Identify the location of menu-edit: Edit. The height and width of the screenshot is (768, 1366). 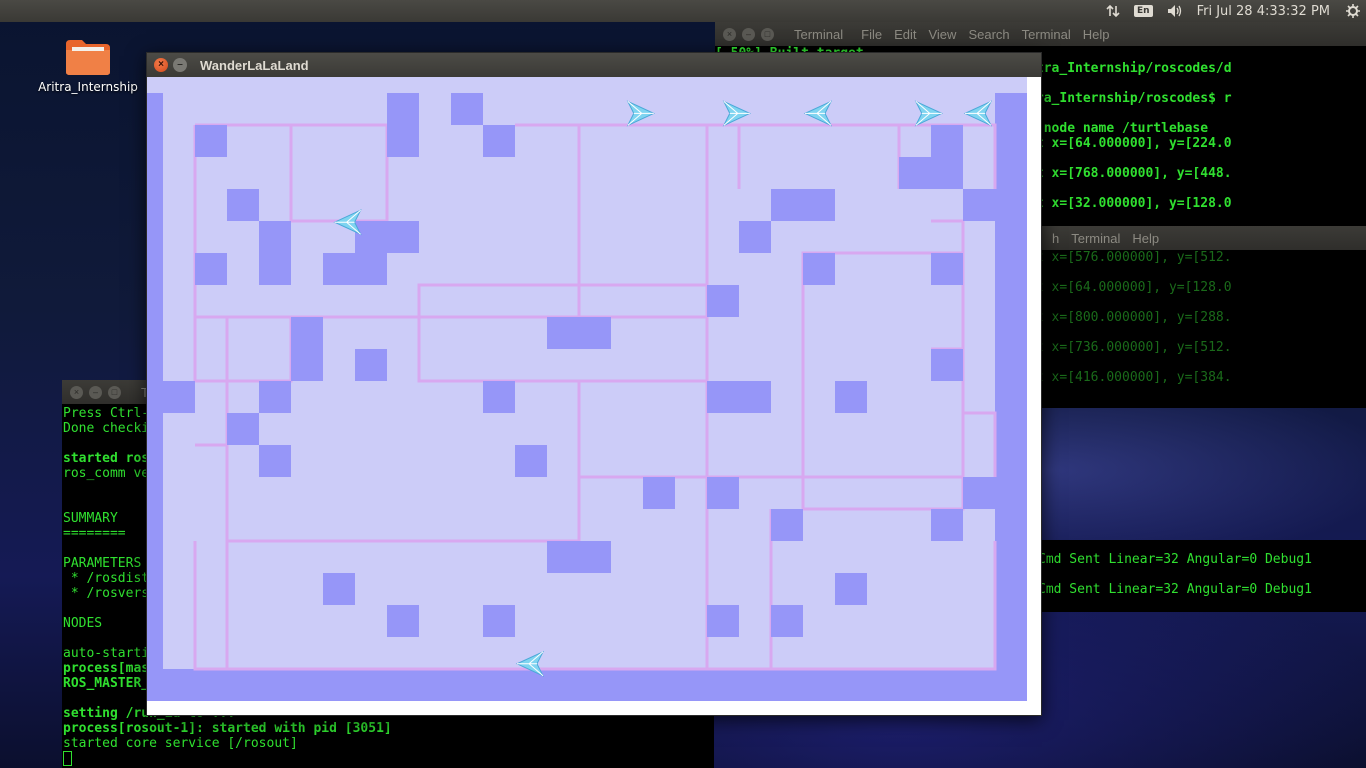
(905, 34).